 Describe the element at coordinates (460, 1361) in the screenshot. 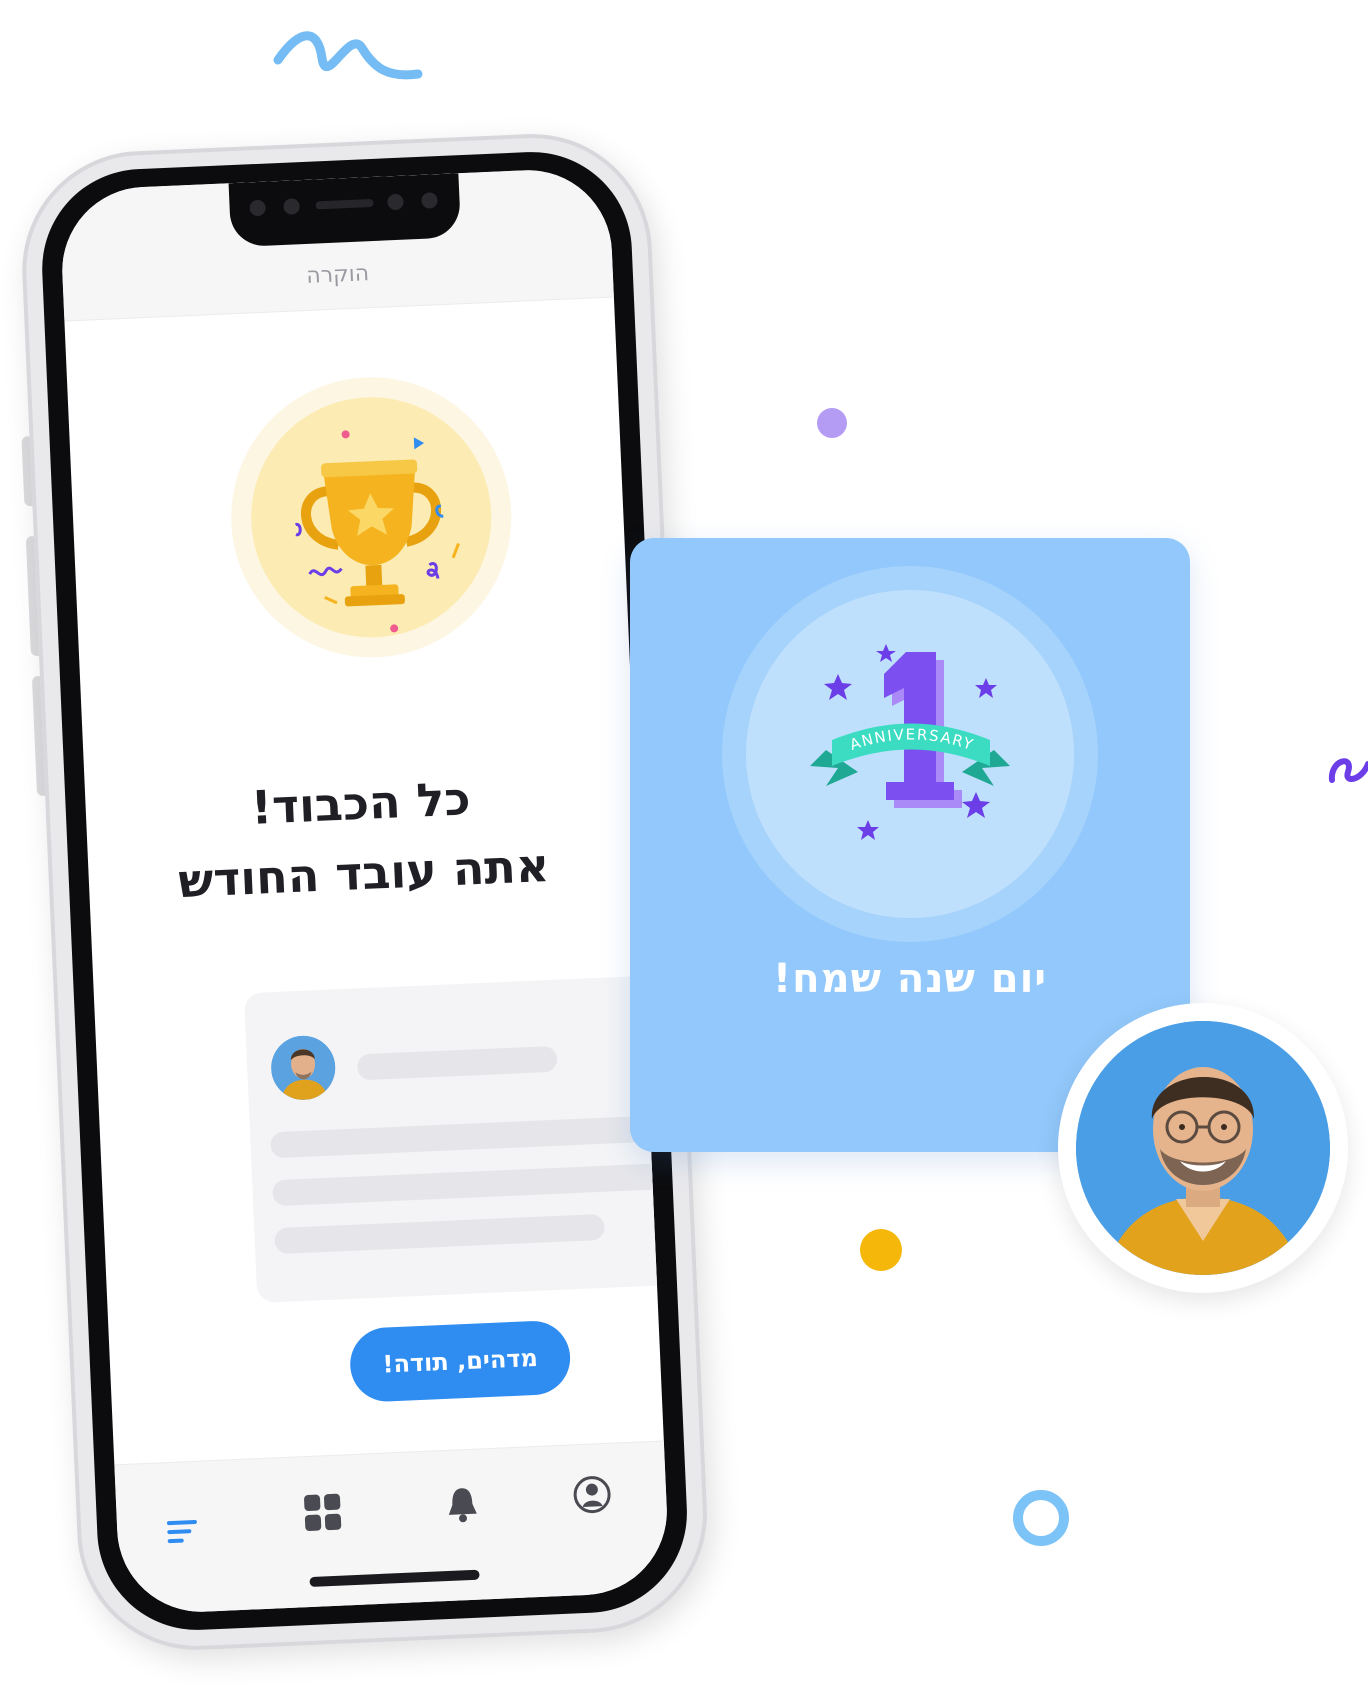

I see `thanks-button: מדהים, תודה!` at that location.